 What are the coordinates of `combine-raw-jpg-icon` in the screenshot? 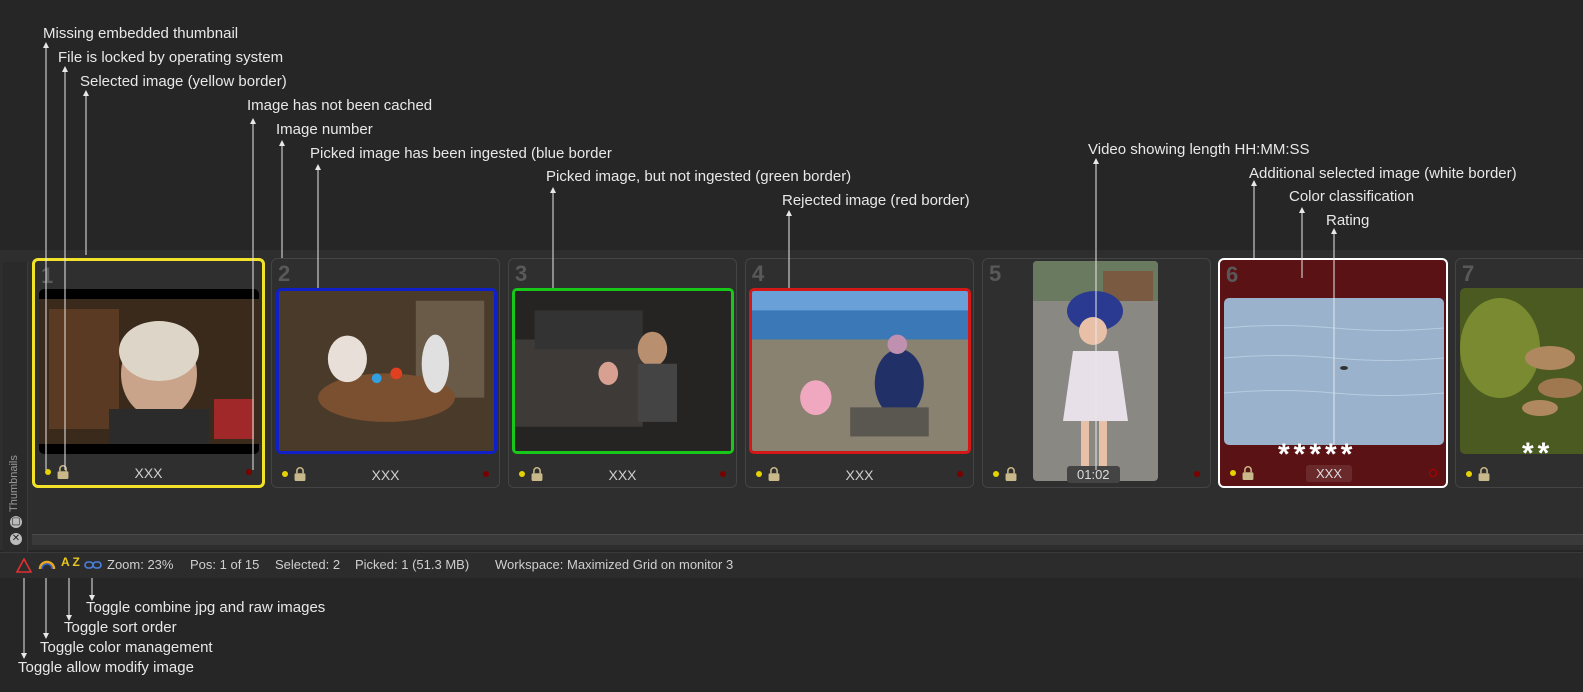 It's located at (93, 565).